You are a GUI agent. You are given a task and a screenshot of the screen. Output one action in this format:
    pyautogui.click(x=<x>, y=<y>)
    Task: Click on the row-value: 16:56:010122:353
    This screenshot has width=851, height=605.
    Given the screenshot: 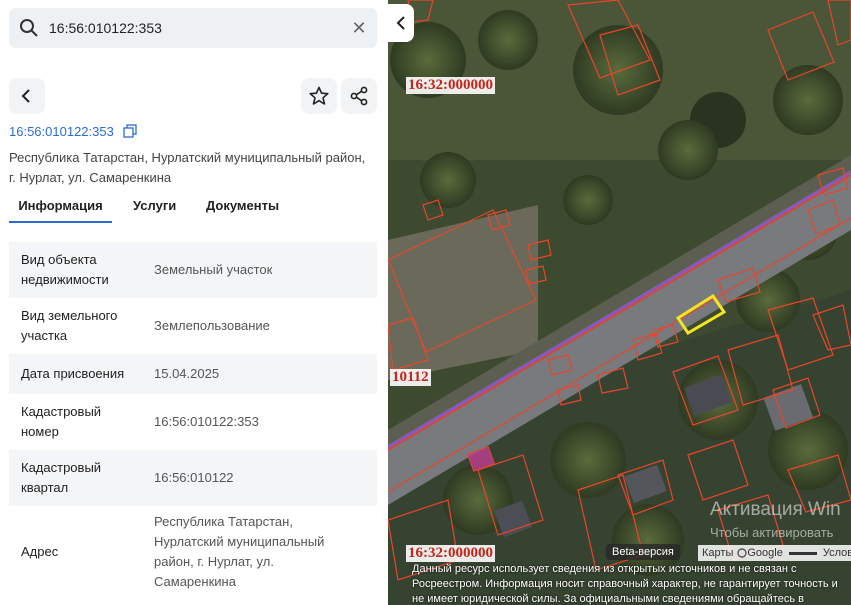 What is the action you would take?
    pyautogui.click(x=206, y=421)
    